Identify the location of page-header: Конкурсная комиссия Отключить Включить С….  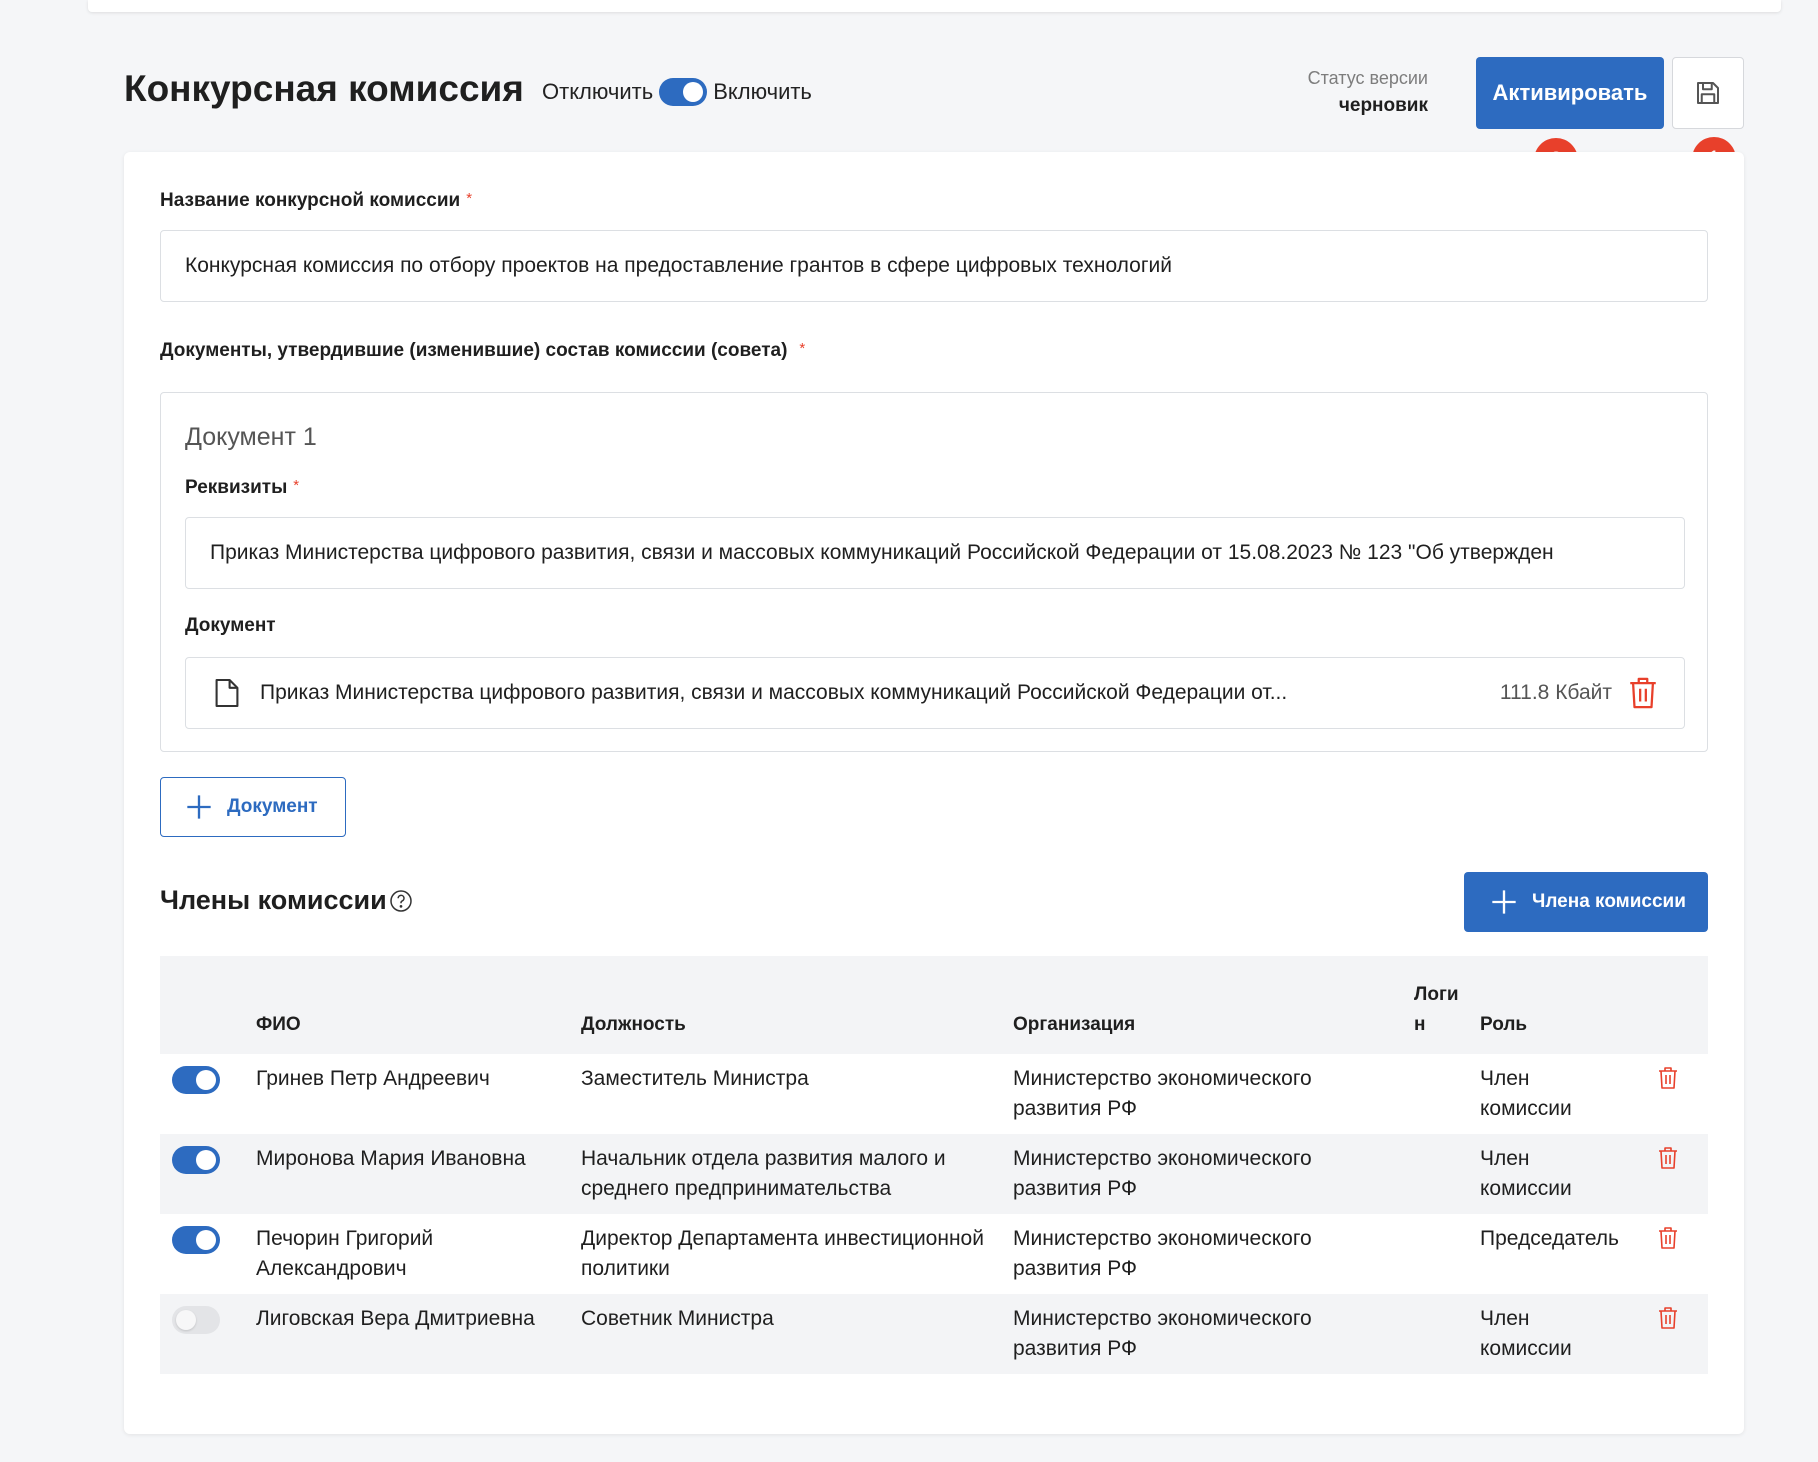
(934, 93).